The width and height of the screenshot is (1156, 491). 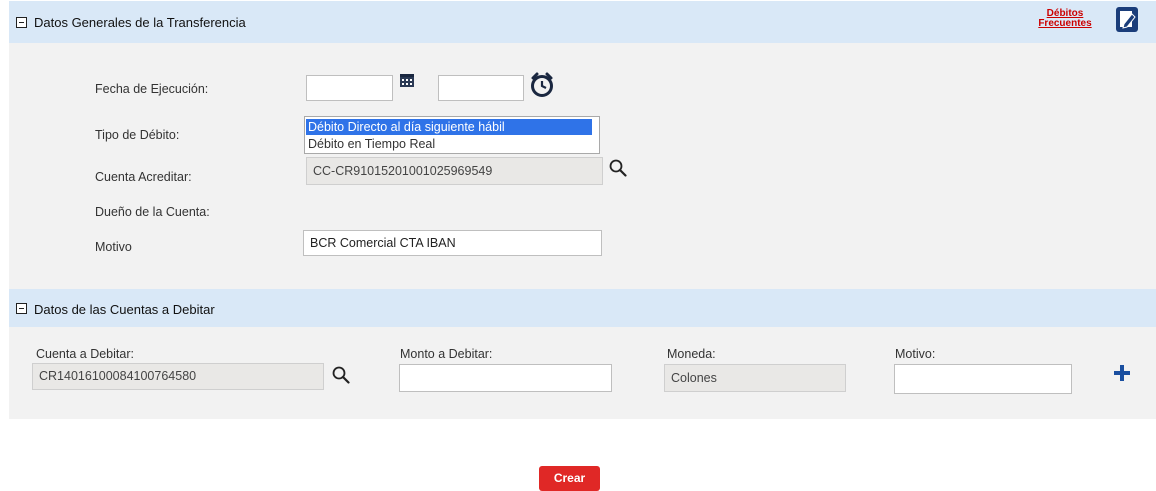 I want to click on edit-note-icon, so click(x=1127, y=19).